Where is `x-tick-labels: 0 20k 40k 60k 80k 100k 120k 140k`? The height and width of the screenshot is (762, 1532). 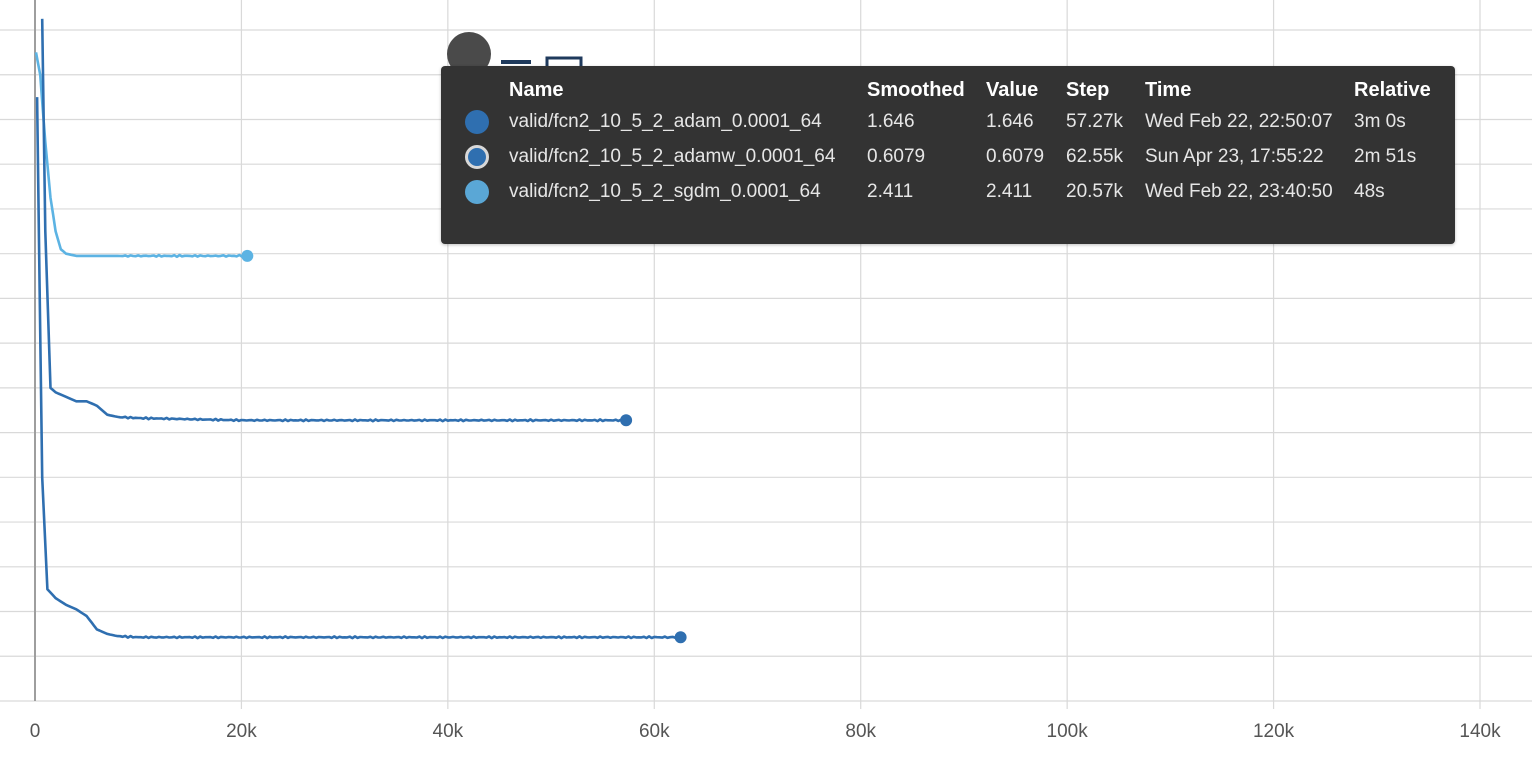
x-tick-labels: 0 20k 40k 60k 80k 100k 120k 140k is located at coordinates (765, 731).